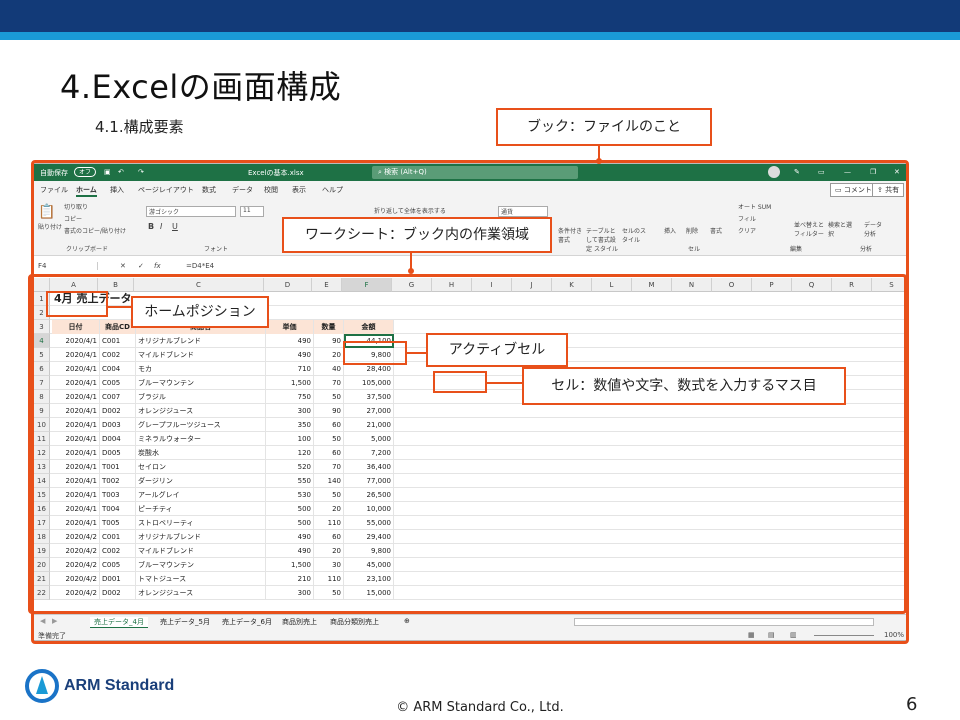  What do you see at coordinates (119, 685) in the screenshot?
I see `logo-text: ARM Standard` at bounding box center [119, 685].